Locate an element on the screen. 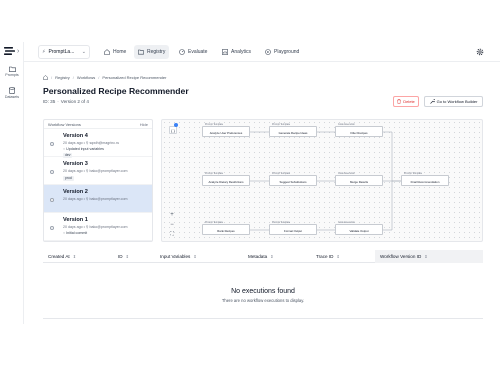 This screenshot has height=375, width=500. project-icon: ⚡ is located at coordinates (44, 52).